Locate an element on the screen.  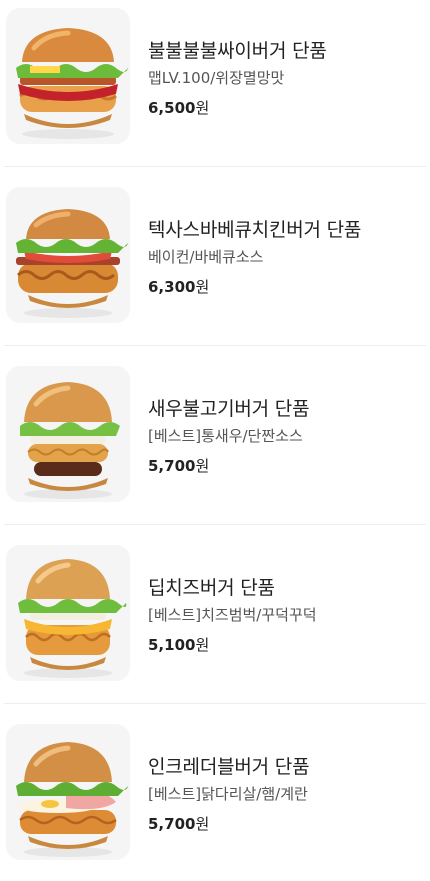
price-value: 6,500 is located at coordinates (172, 108).